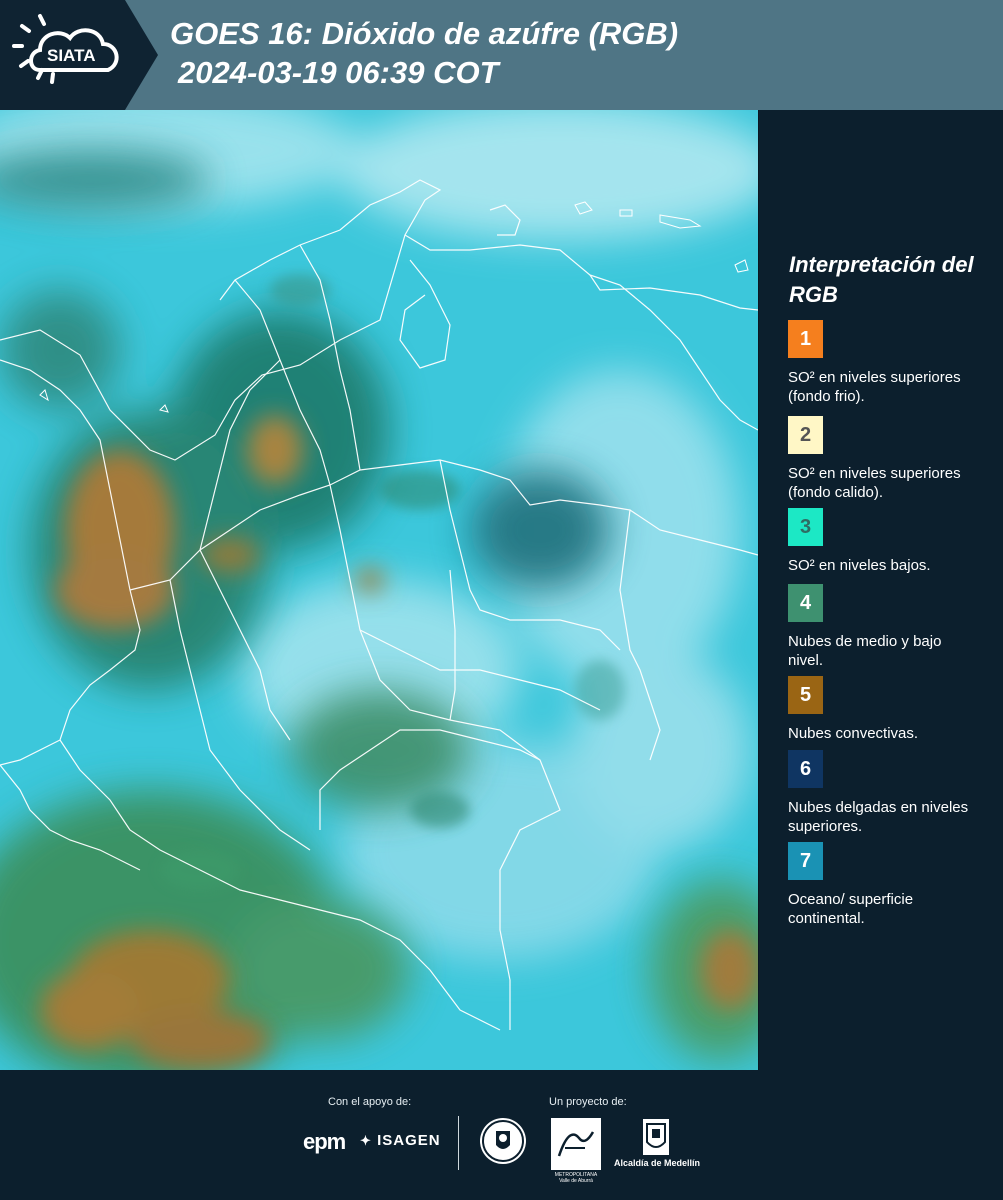 The image size is (1003, 1200). I want to click on legend-item-4: 4 Nubes de medio y bajo nivel., so click(888, 627).